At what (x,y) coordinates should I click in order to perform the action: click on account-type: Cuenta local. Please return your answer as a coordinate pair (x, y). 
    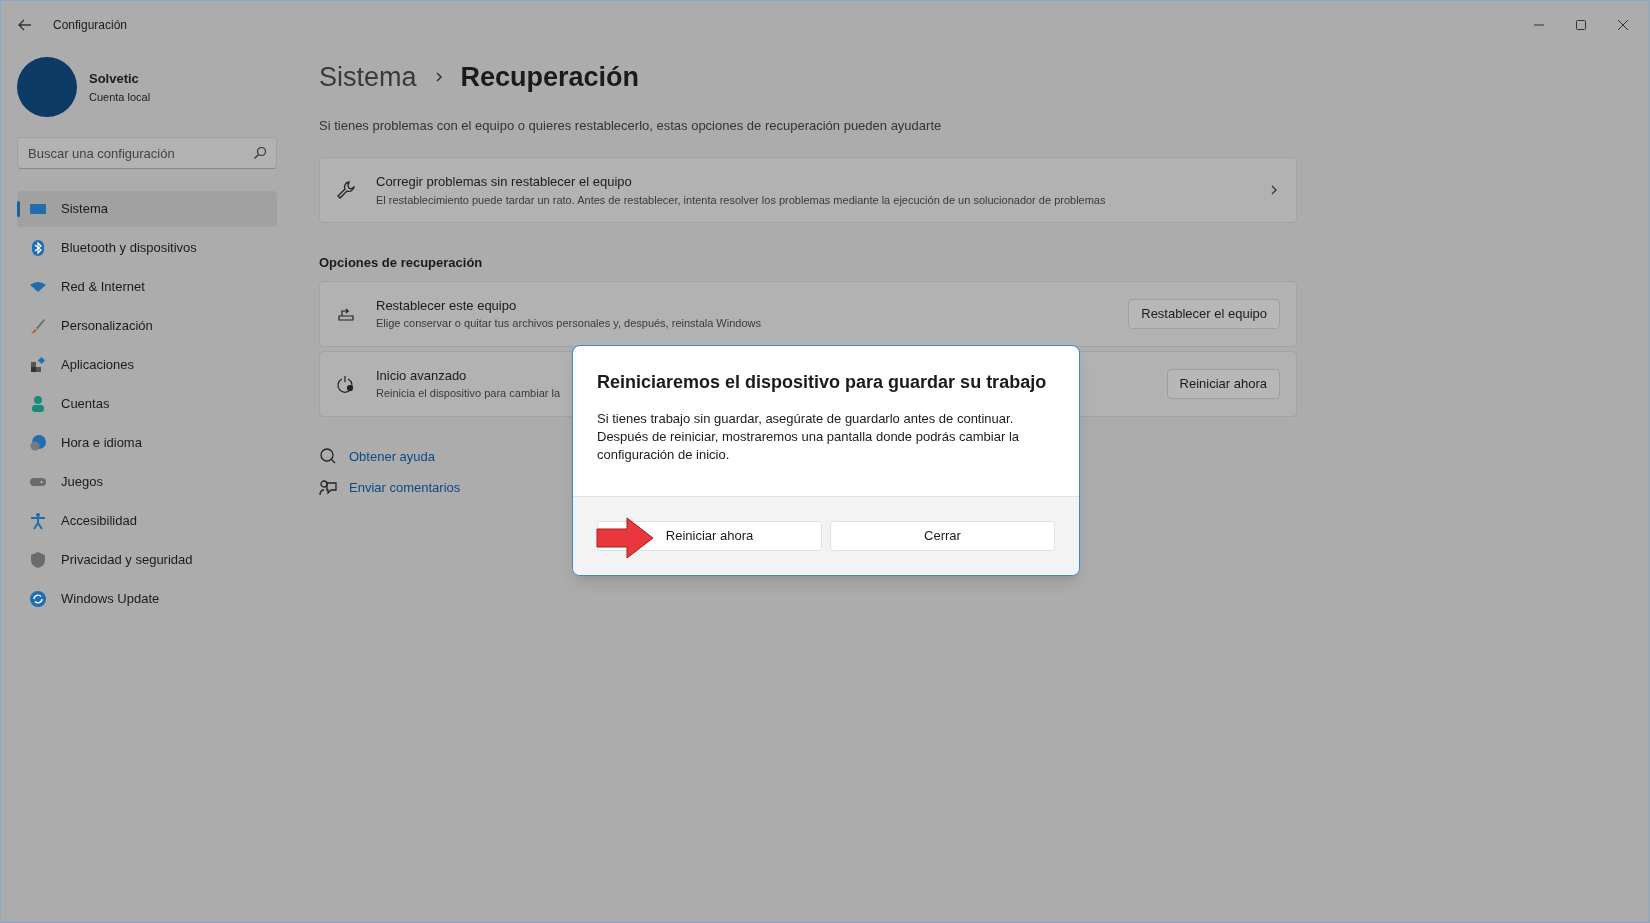
    Looking at the image, I should click on (120, 97).